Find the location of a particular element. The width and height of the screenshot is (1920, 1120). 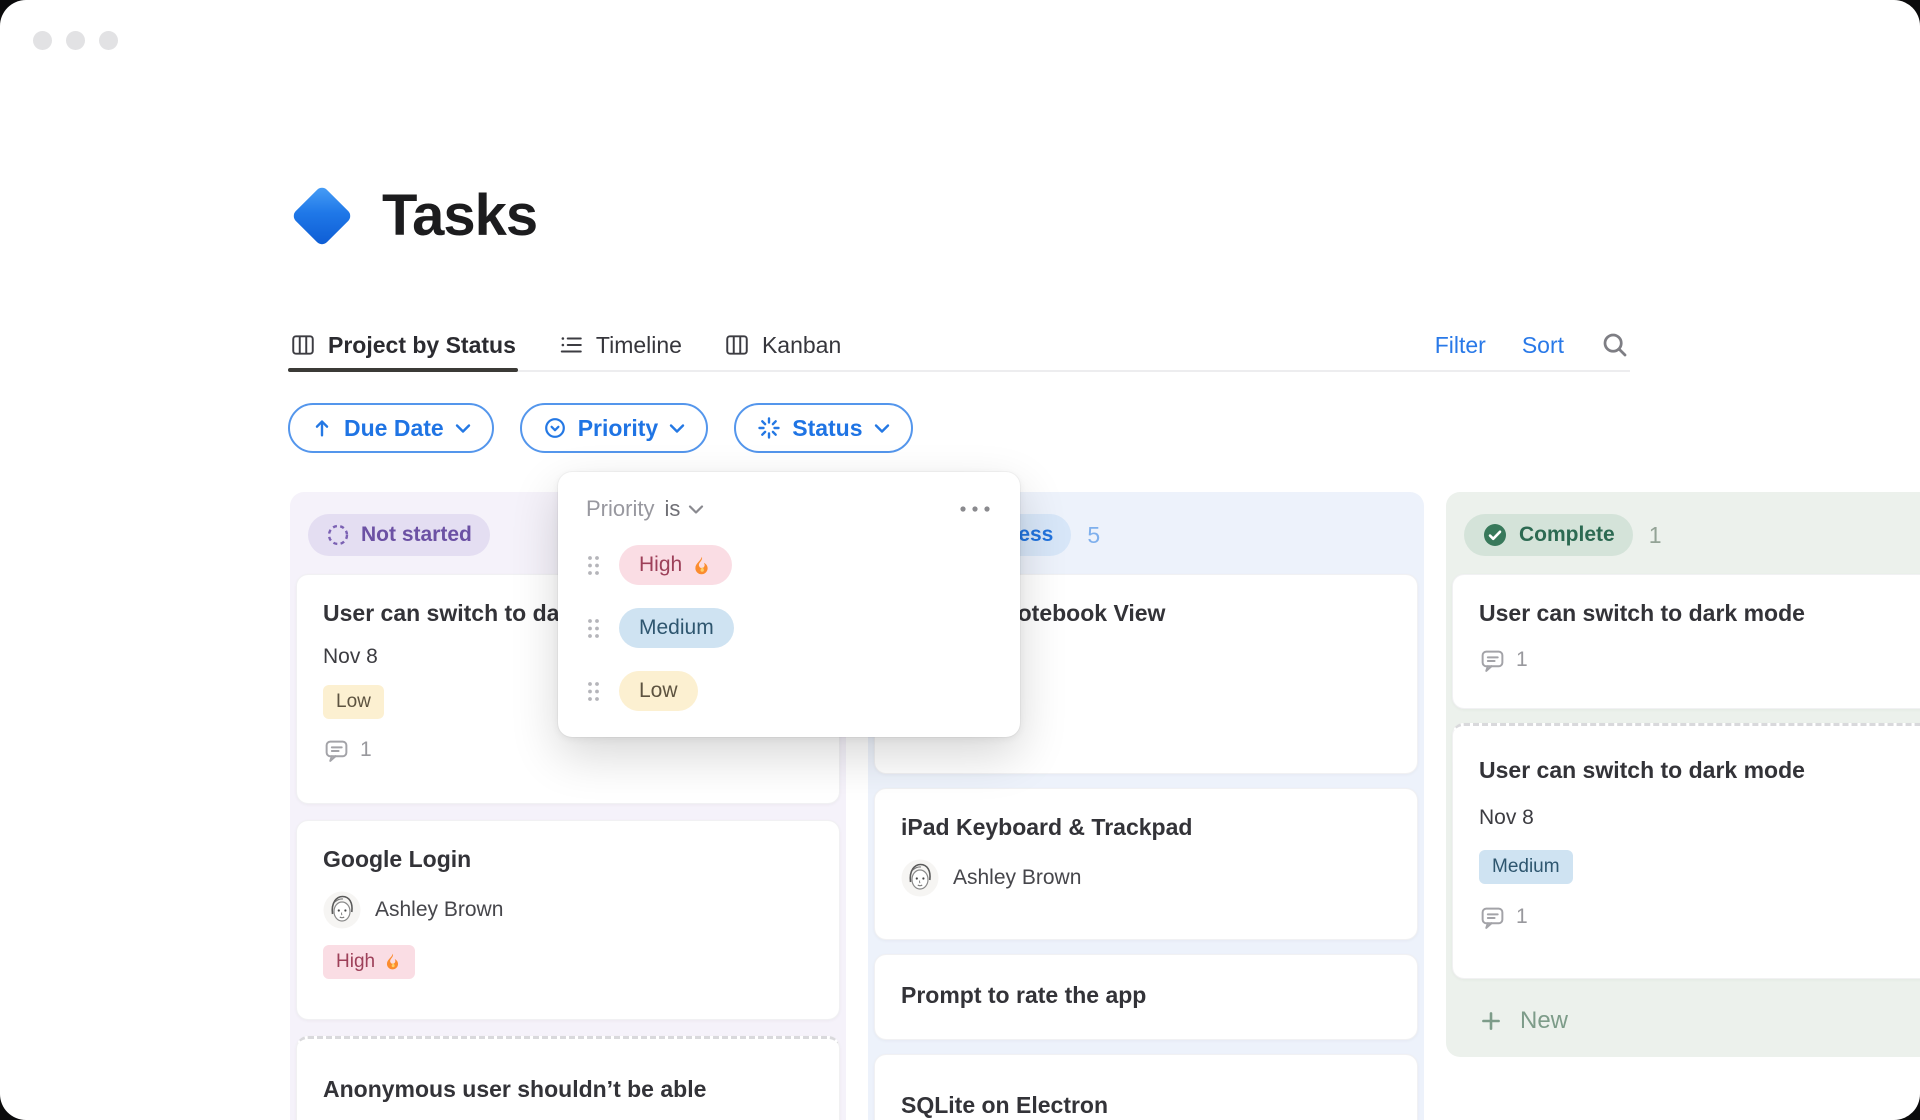

card-title: Prompt to rate the app is located at coordinates (1024, 995).